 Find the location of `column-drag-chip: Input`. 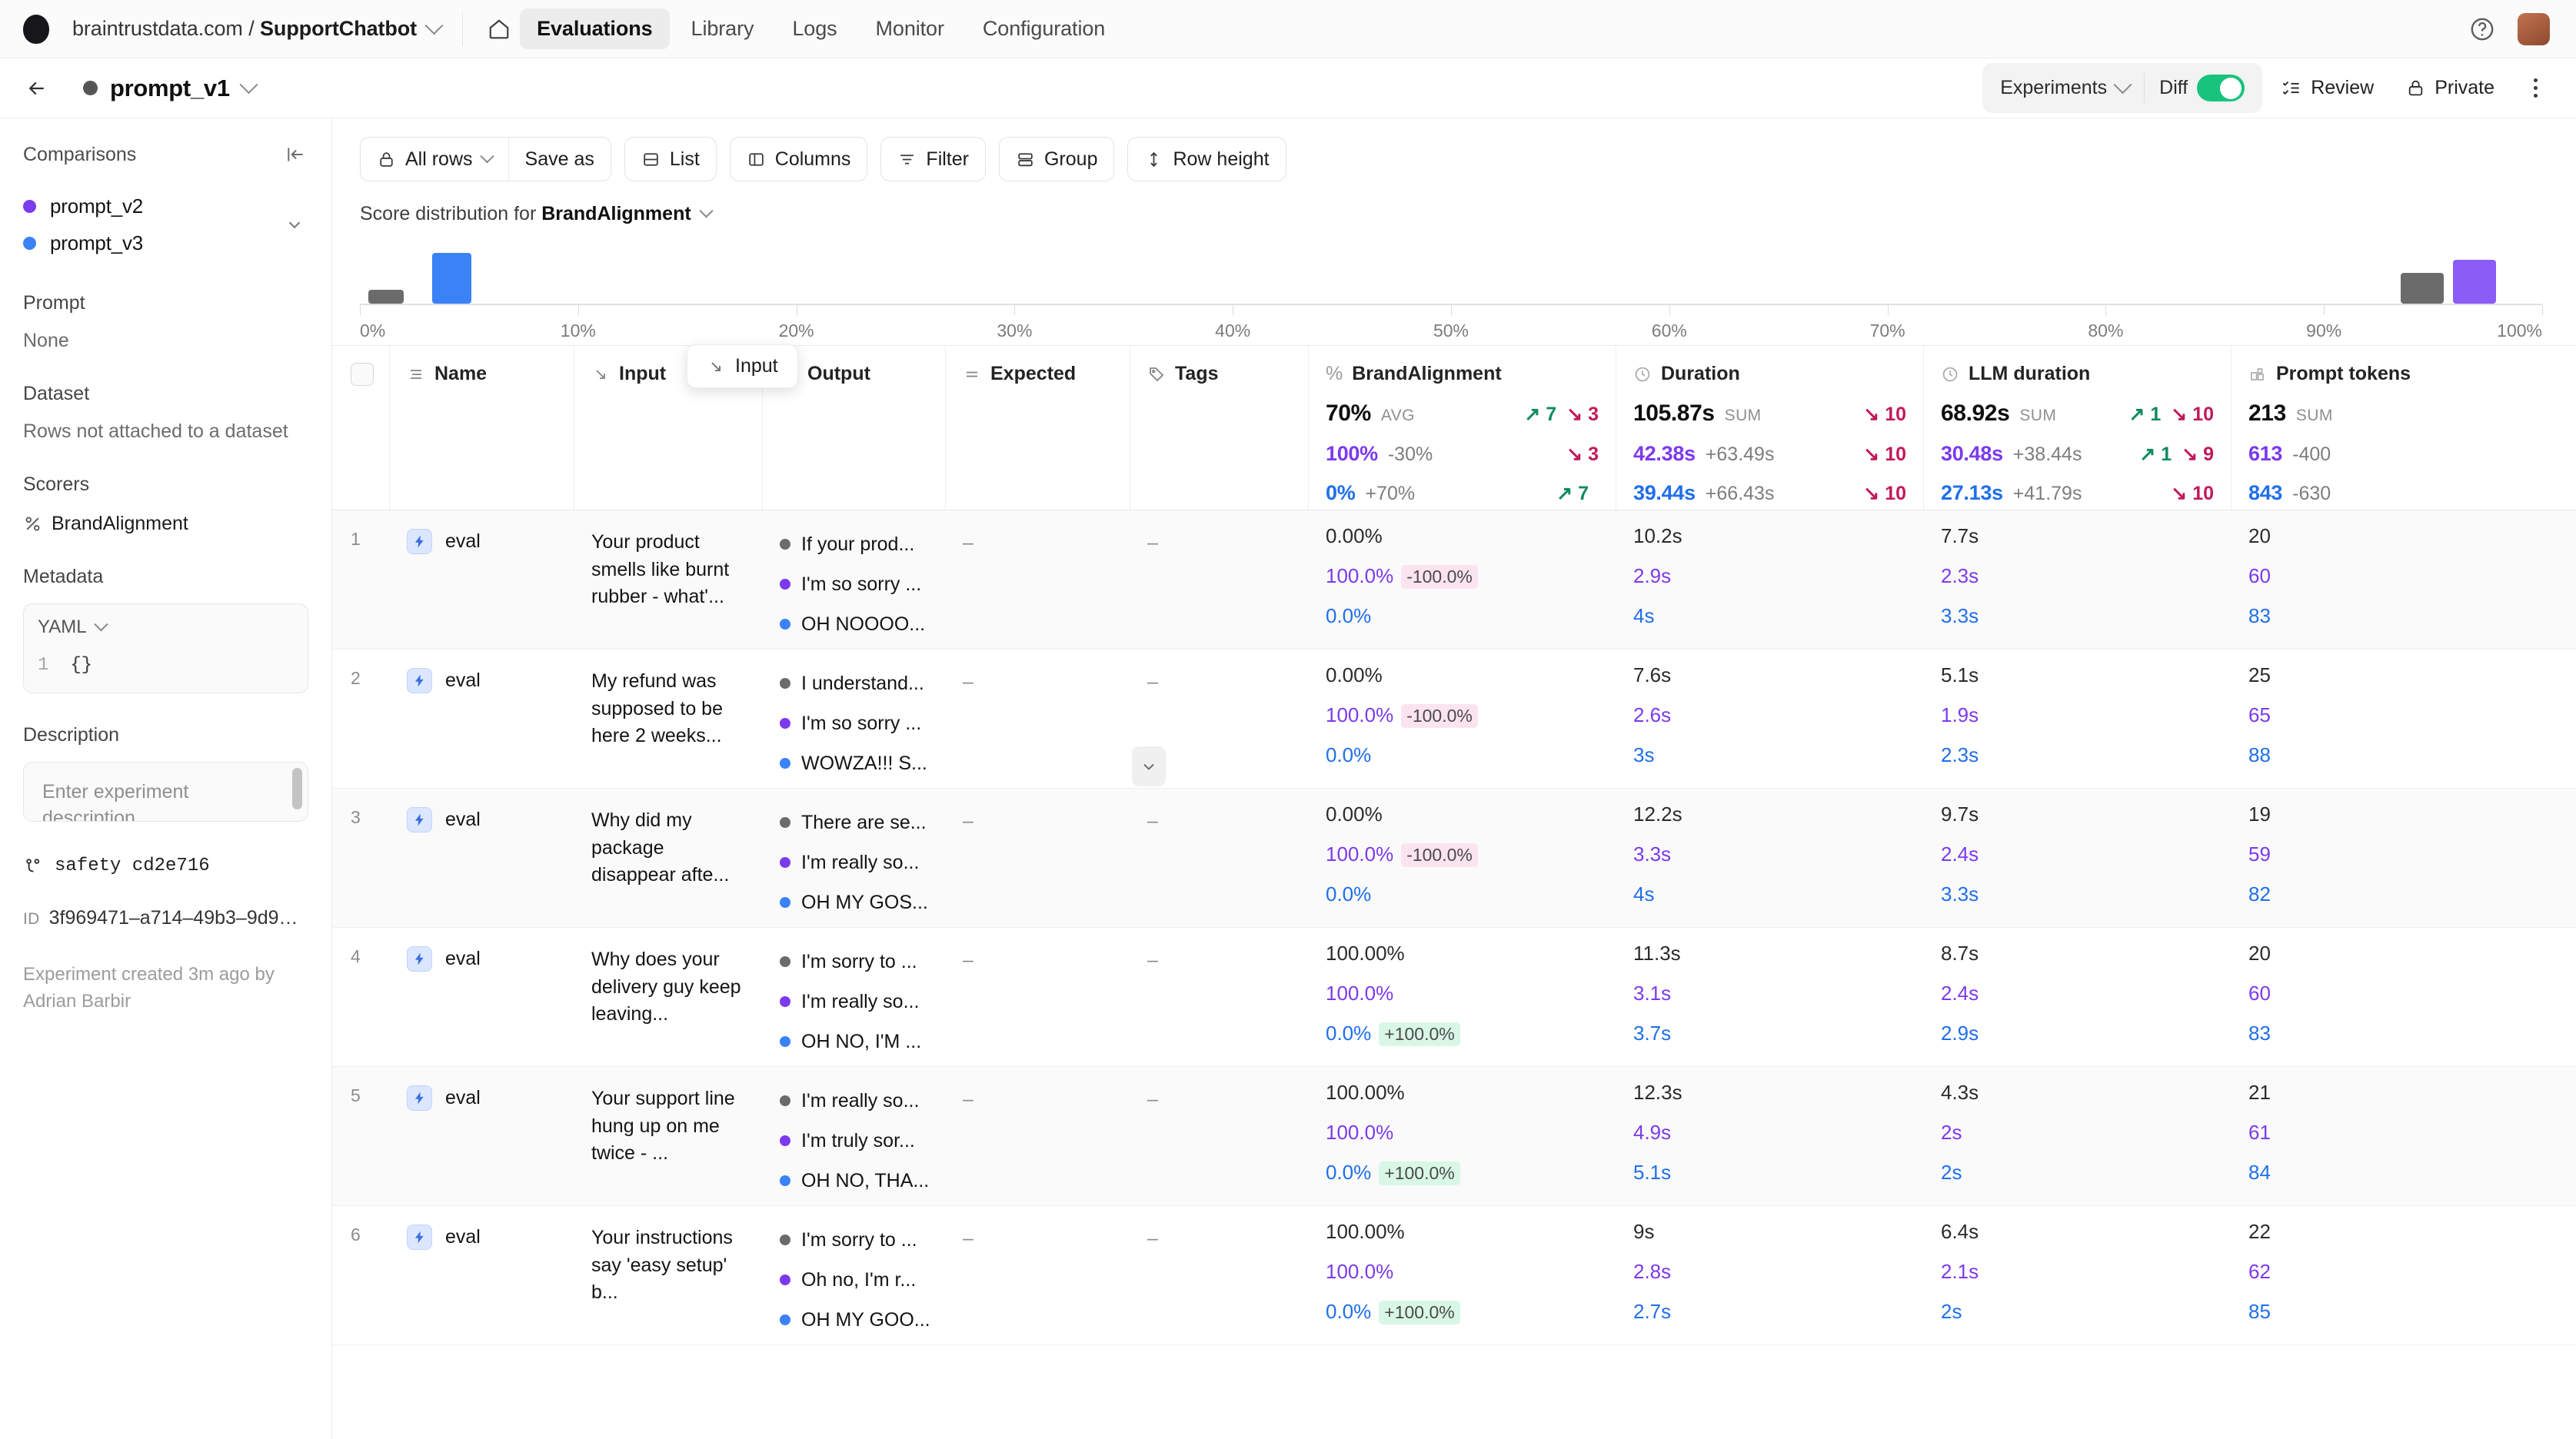

column-drag-chip: Input is located at coordinates (743, 366).